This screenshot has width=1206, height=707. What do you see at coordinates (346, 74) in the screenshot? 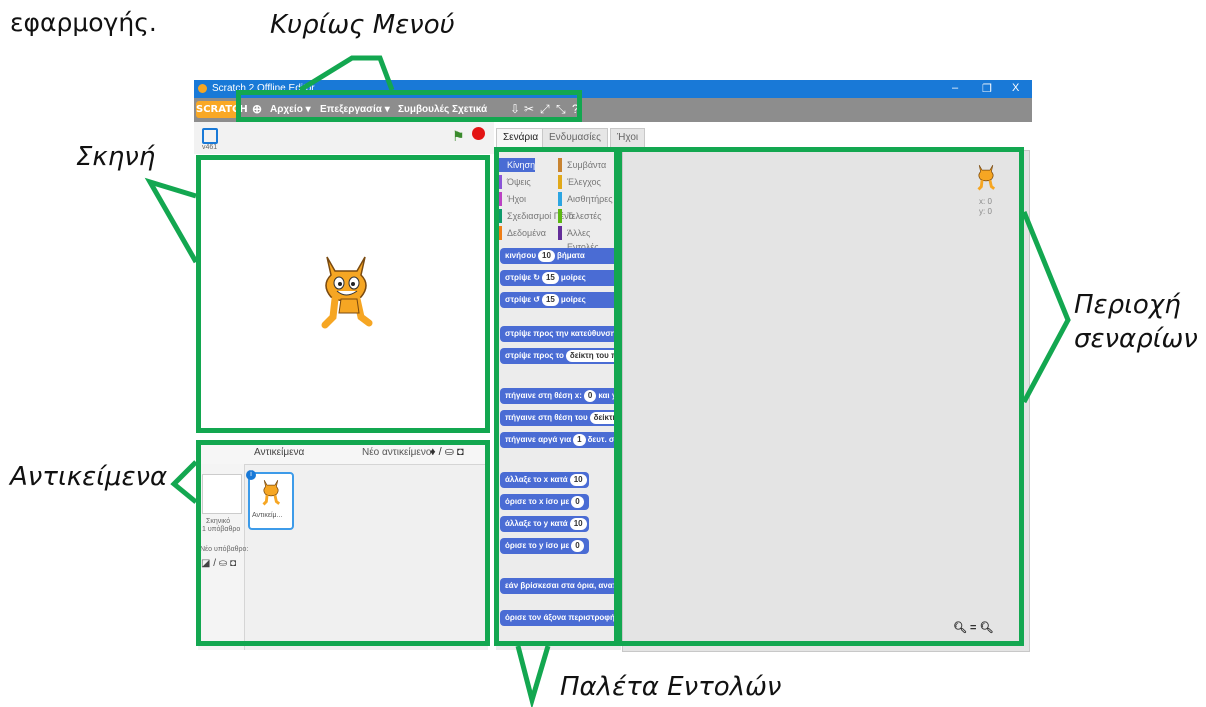
I see `main-menu-pointer` at bounding box center [346, 74].